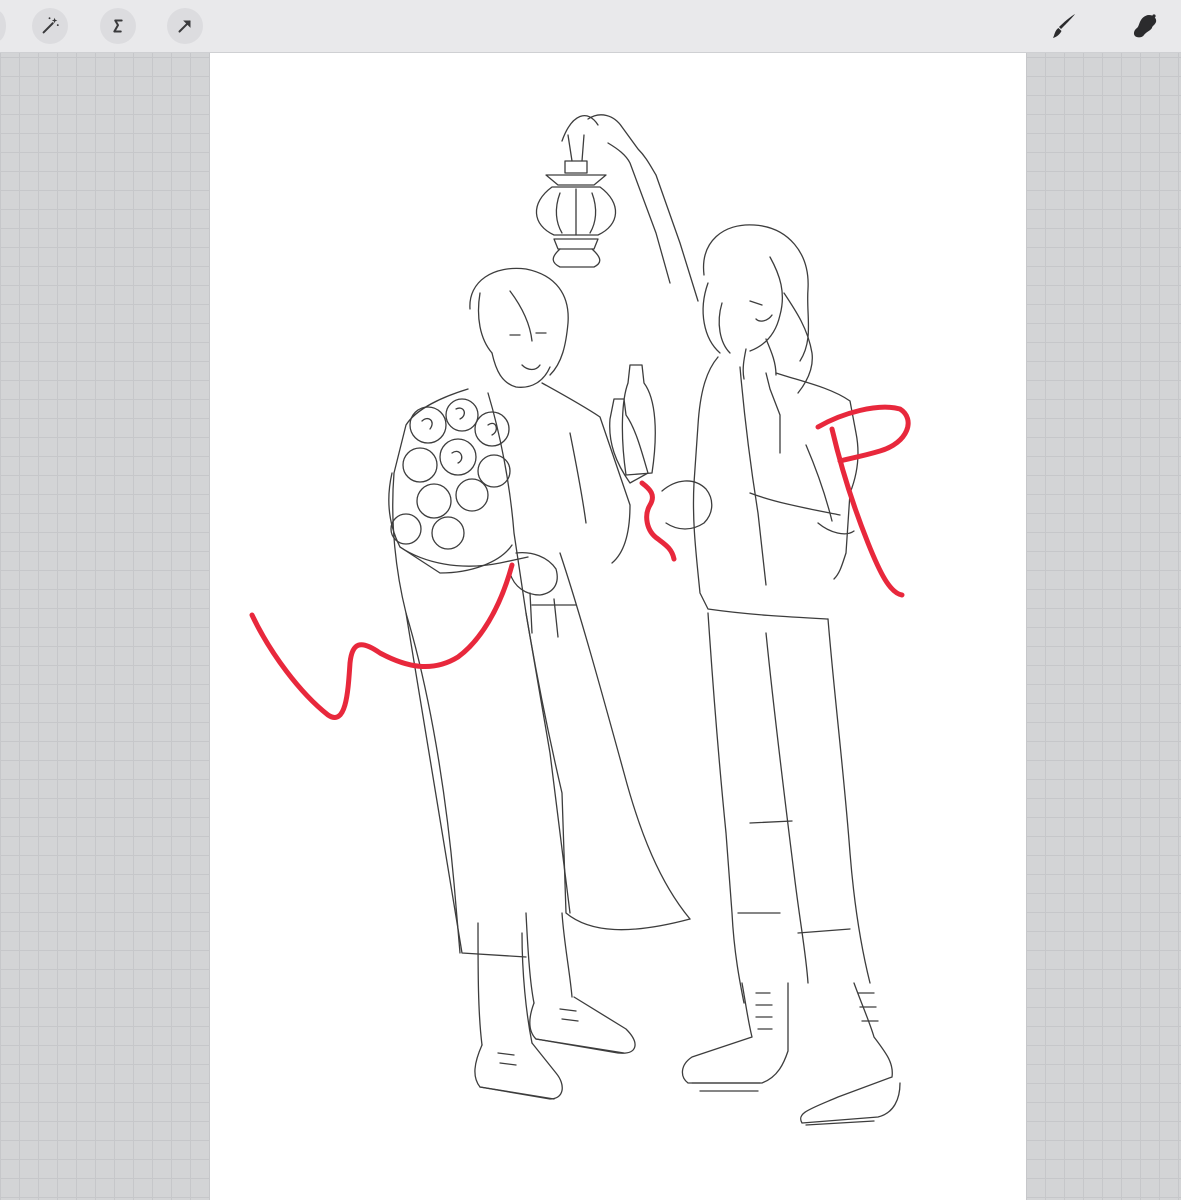 The width and height of the screenshot is (1181, 1200). Describe the element at coordinates (458, 486) in the screenshot. I see `bouquet-drawing` at that location.